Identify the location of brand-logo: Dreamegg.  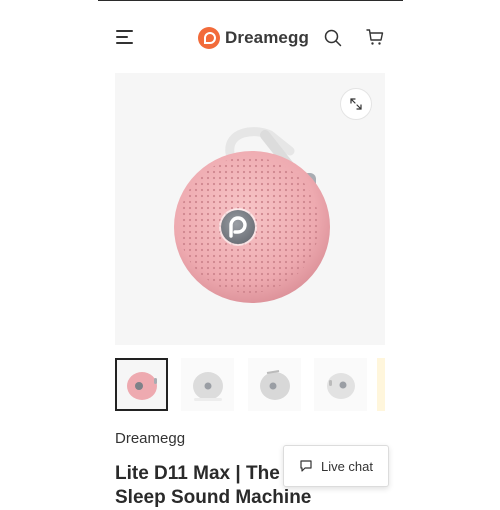
(253, 38).